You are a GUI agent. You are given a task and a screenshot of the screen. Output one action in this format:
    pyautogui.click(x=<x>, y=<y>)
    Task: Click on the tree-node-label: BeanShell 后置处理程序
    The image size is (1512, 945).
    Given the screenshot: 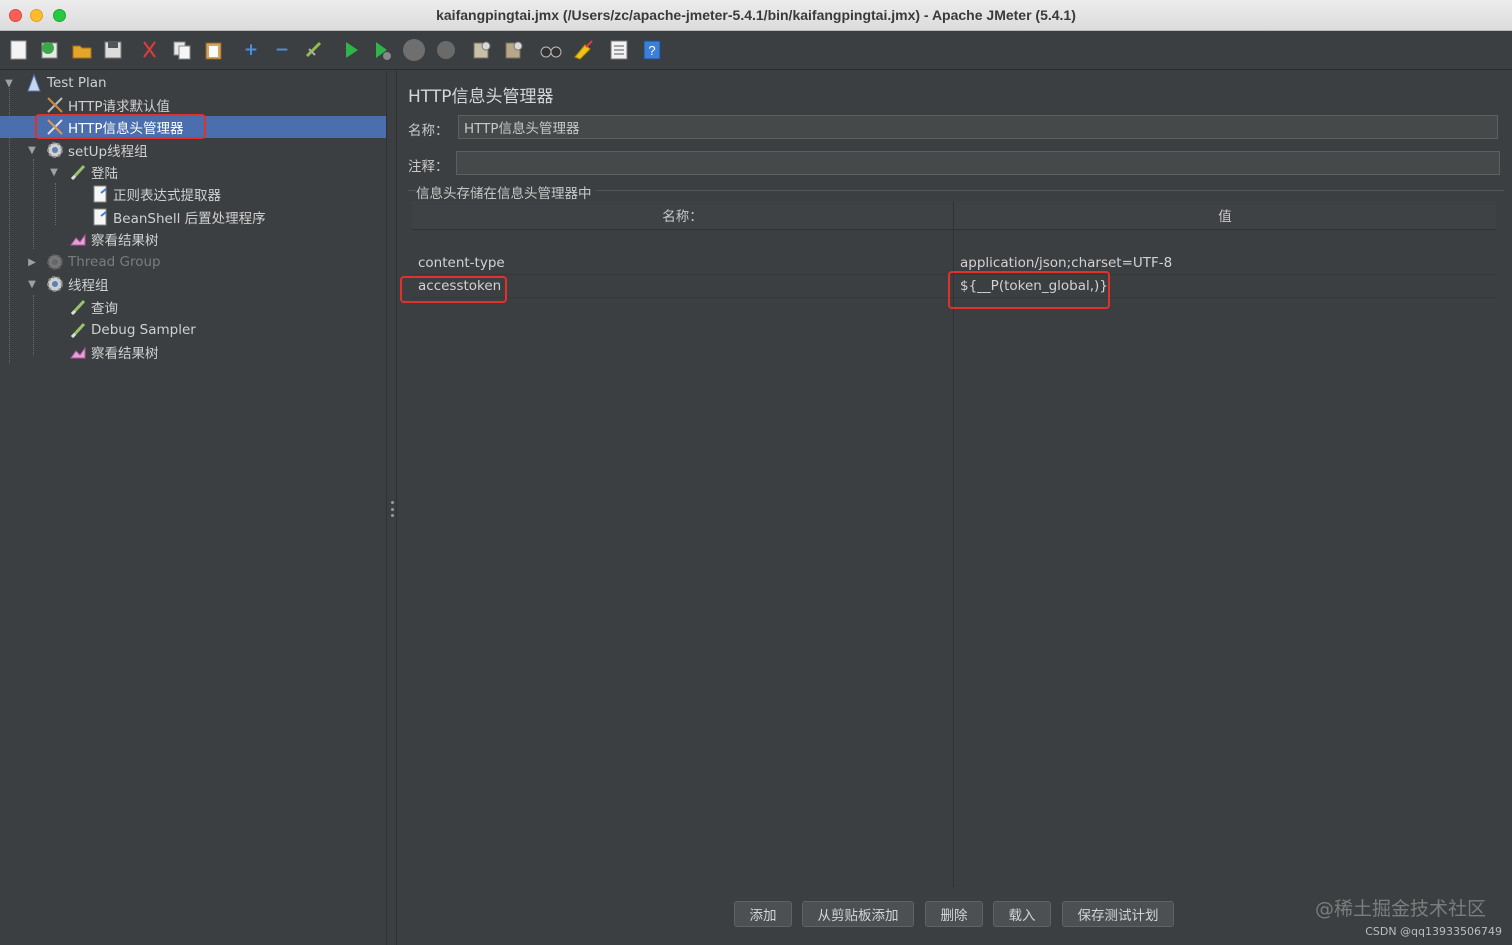 What is the action you would take?
    pyautogui.click(x=189, y=219)
    